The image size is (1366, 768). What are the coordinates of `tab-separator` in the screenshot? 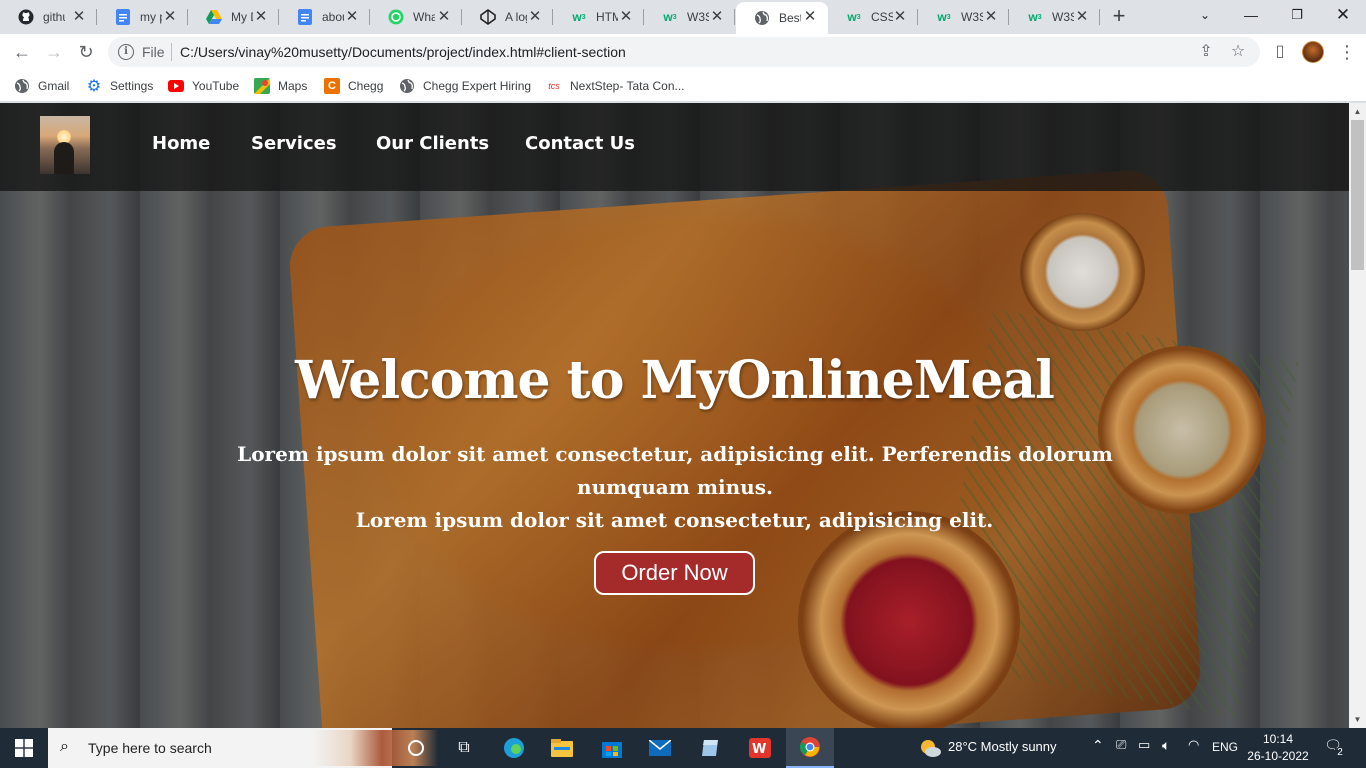 It's located at (1099, 17).